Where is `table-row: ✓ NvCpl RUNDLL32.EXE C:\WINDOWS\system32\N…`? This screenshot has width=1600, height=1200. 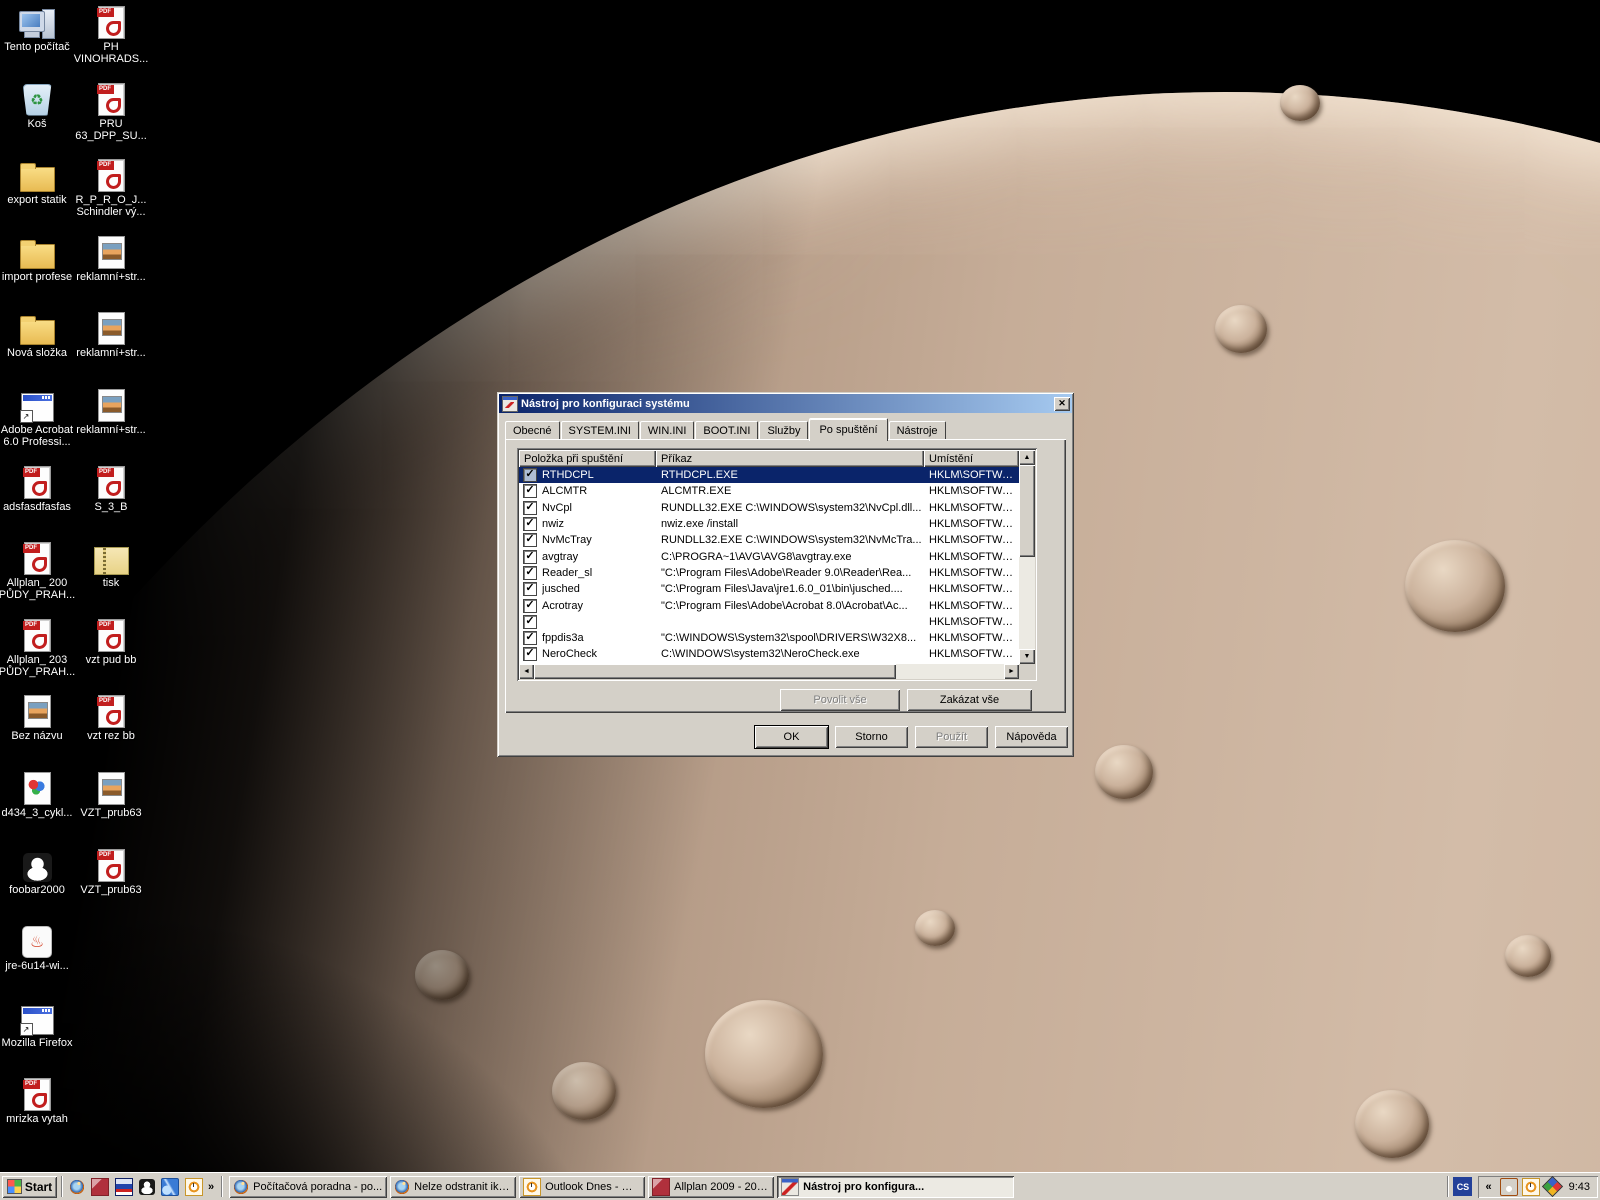
table-row: ✓ NvCpl RUNDLL32.EXE C:\WINDOWS\system32\N… is located at coordinates (769, 508).